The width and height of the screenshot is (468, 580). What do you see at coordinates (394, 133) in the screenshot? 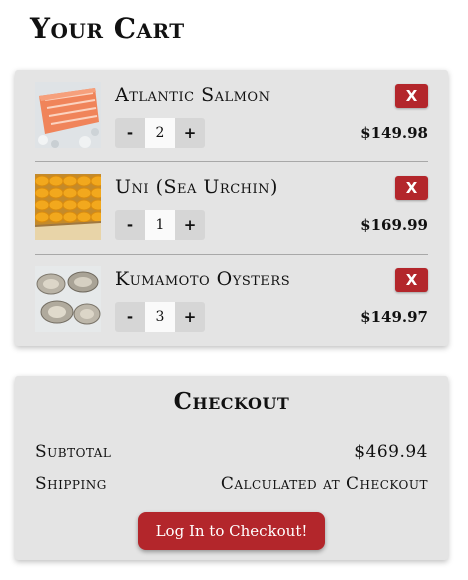
I see `item-price: $149.98` at bounding box center [394, 133].